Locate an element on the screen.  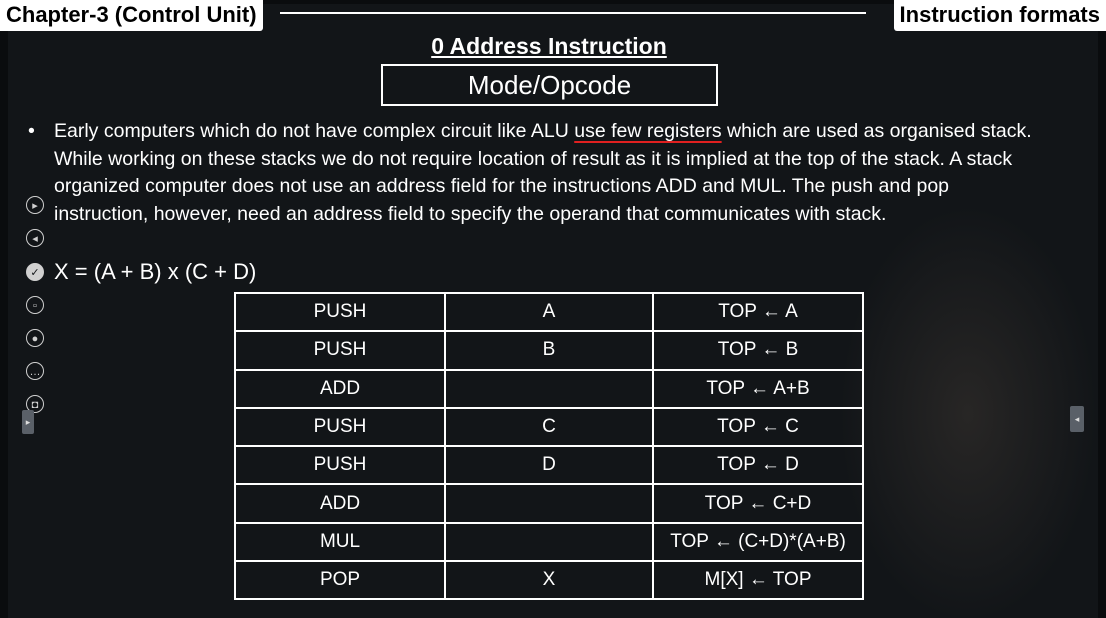
action-cell: TOP ← B is located at coordinates (758, 350).